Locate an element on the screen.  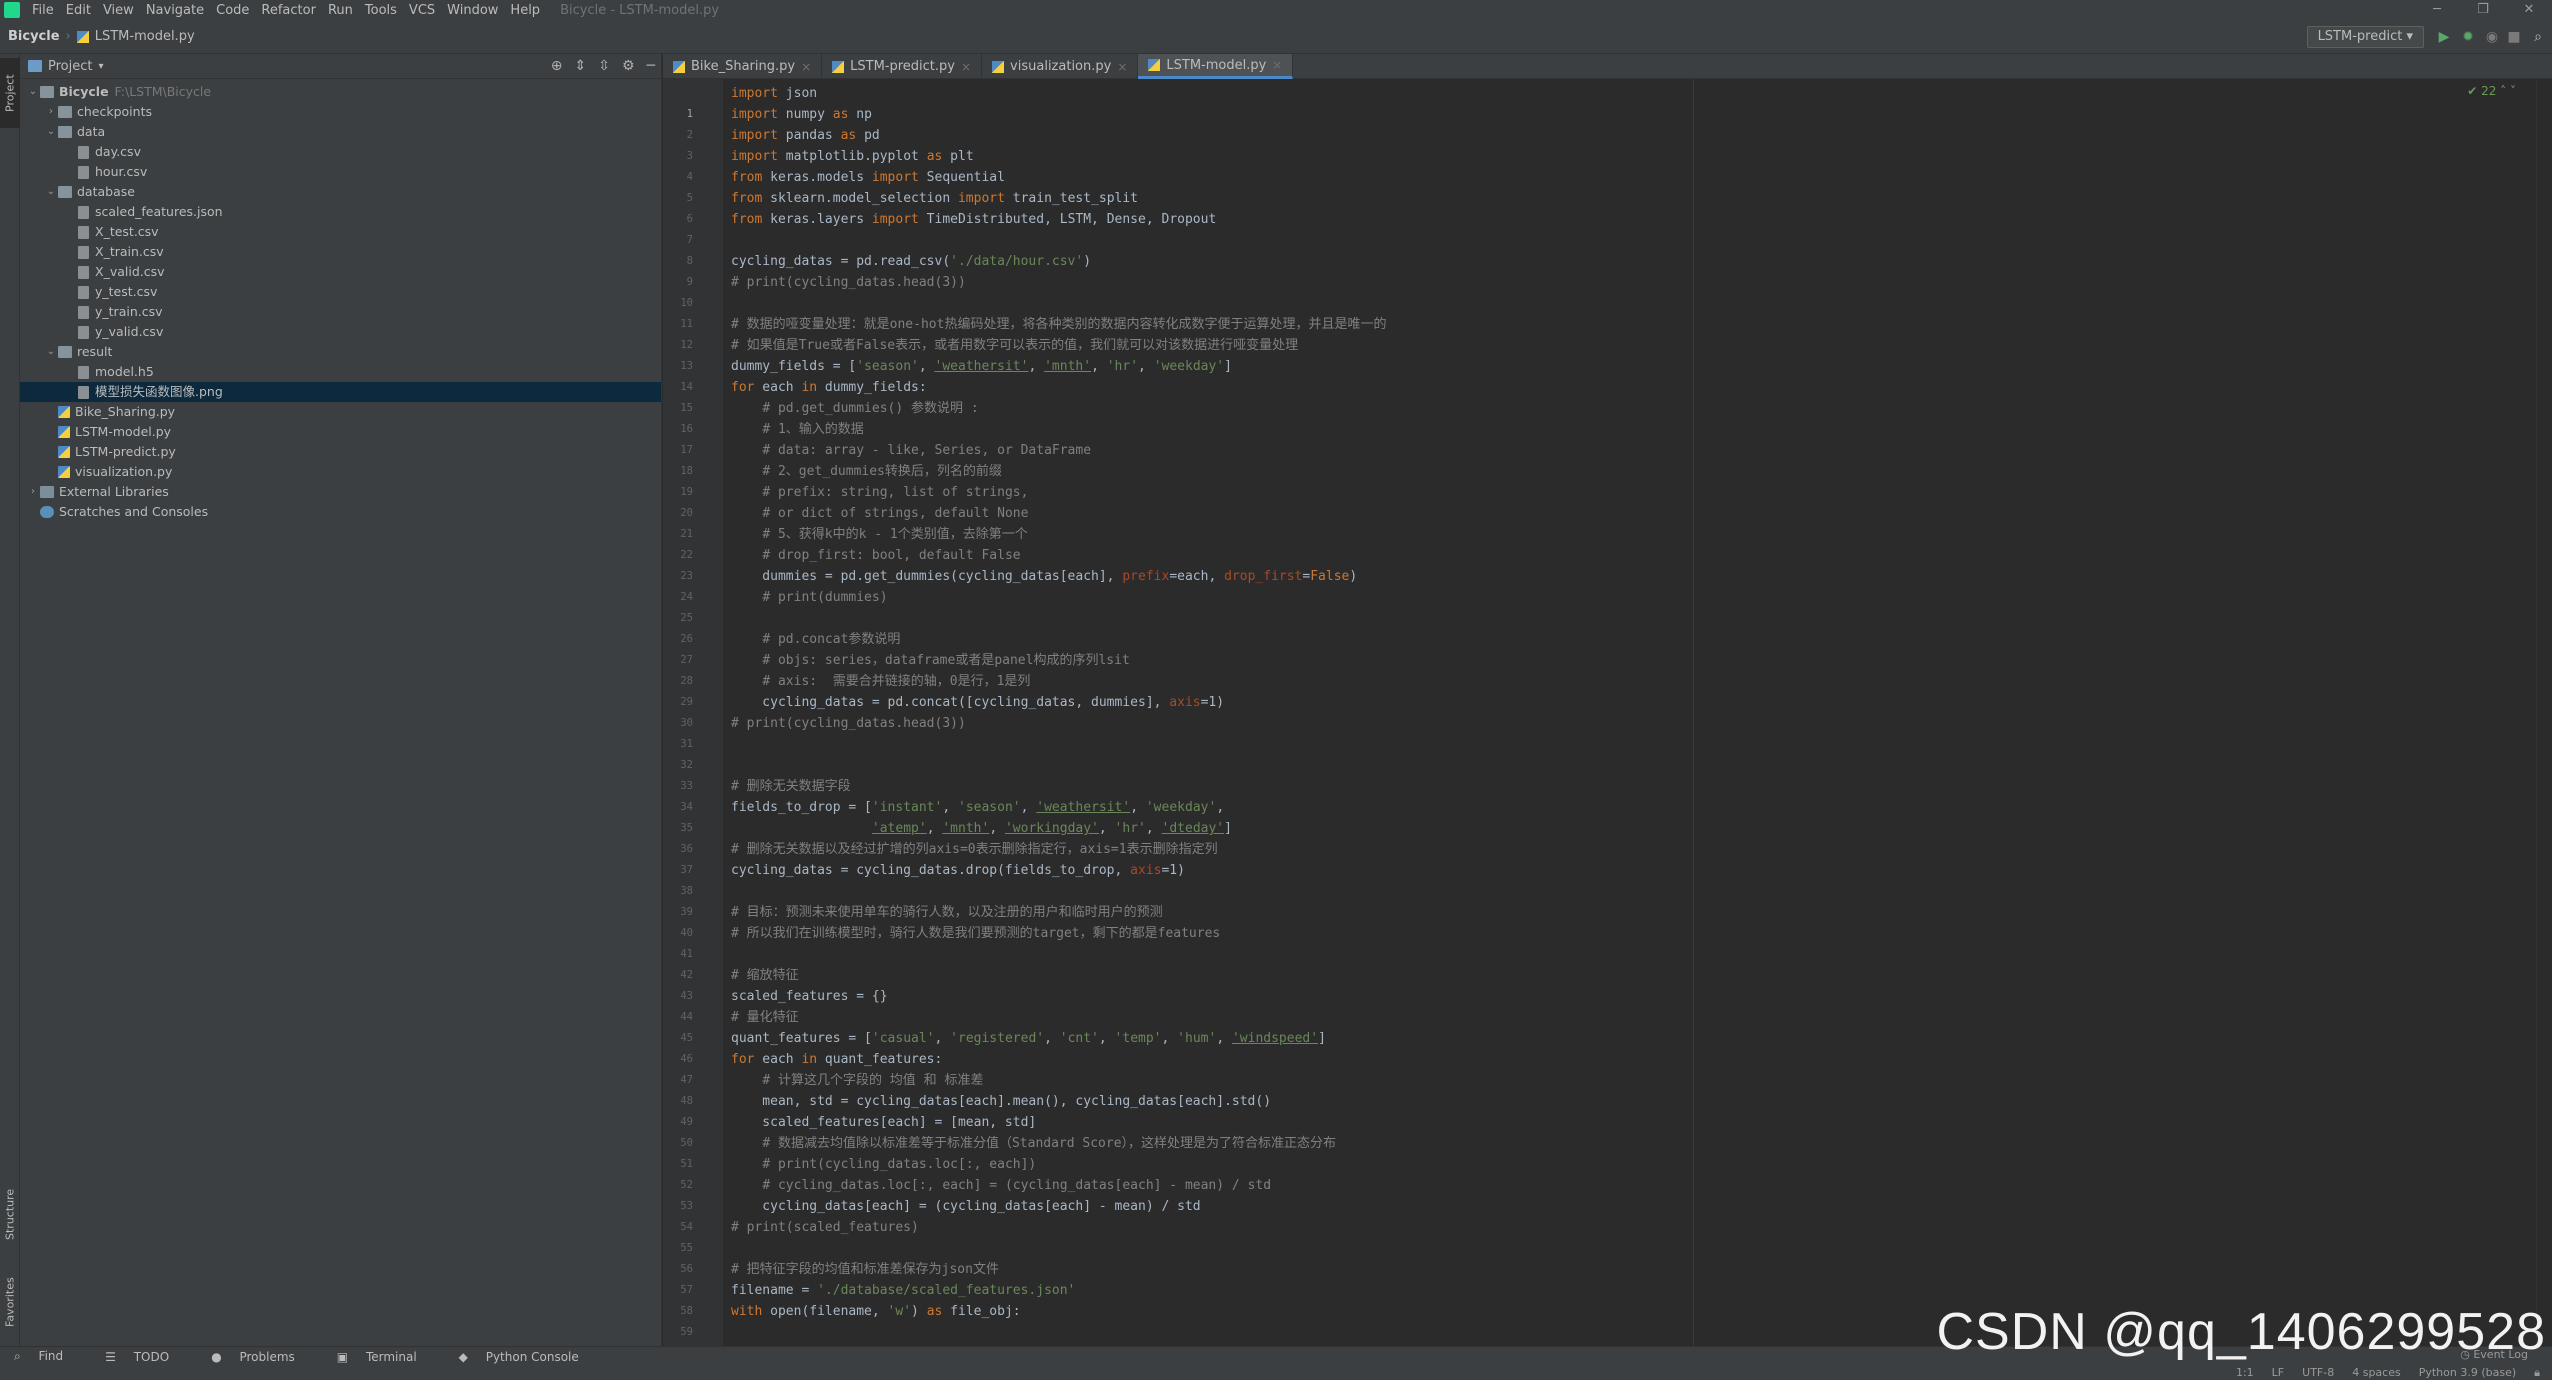
tree-item: day.csv is located at coordinates (340, 152).